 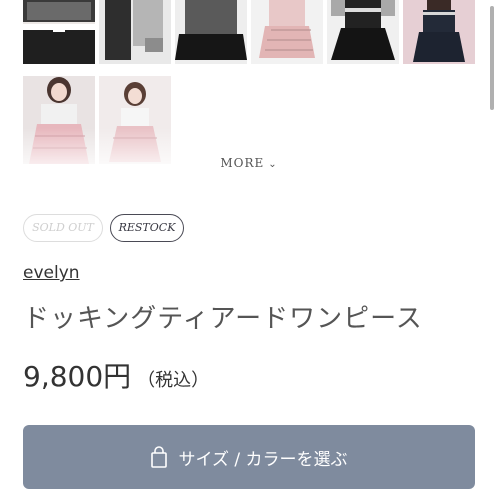 What do you see at coordinates (173, 380) in the screenshot?
I see `tax-note: （税込）` at bounding box center [173, 380].